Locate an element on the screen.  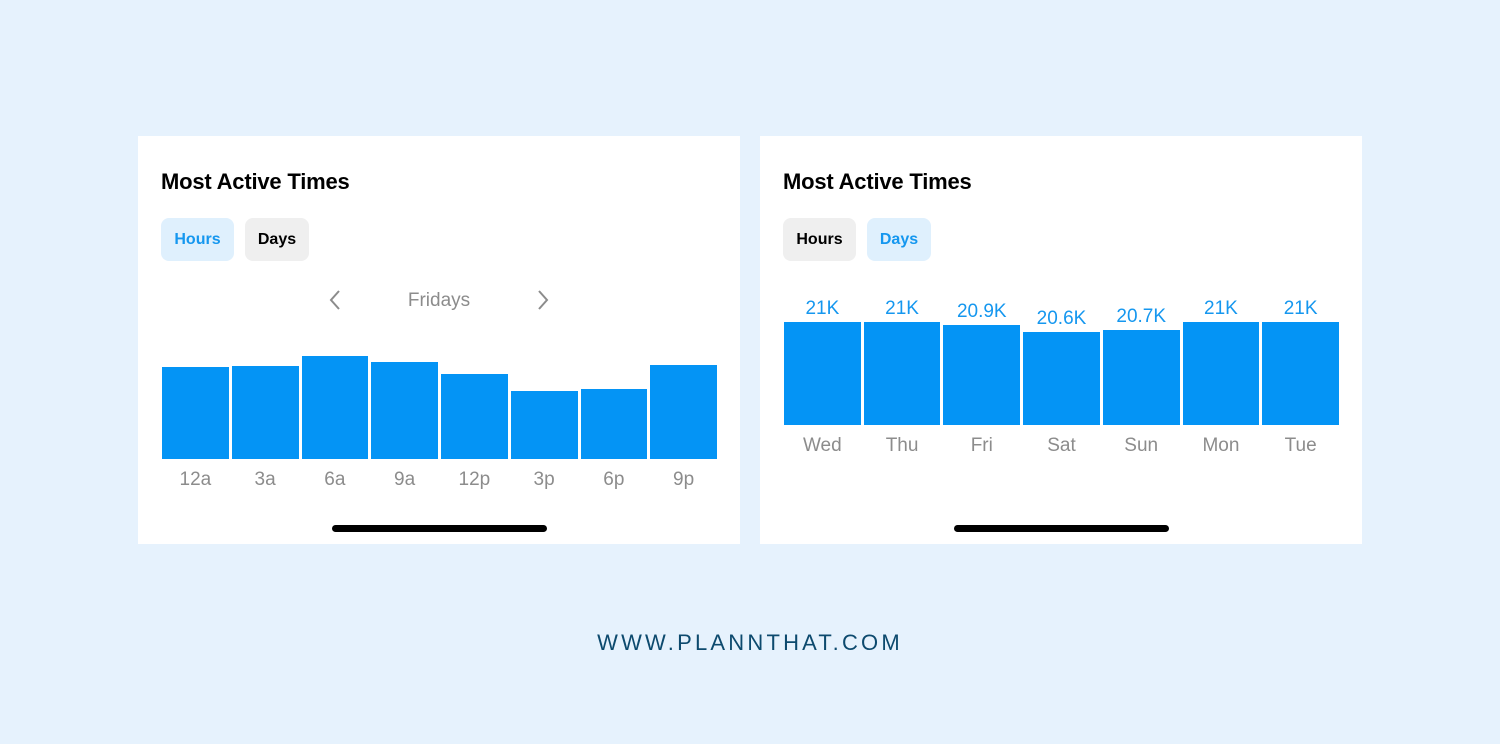
bar-12a is located at coordinates (195, 413).